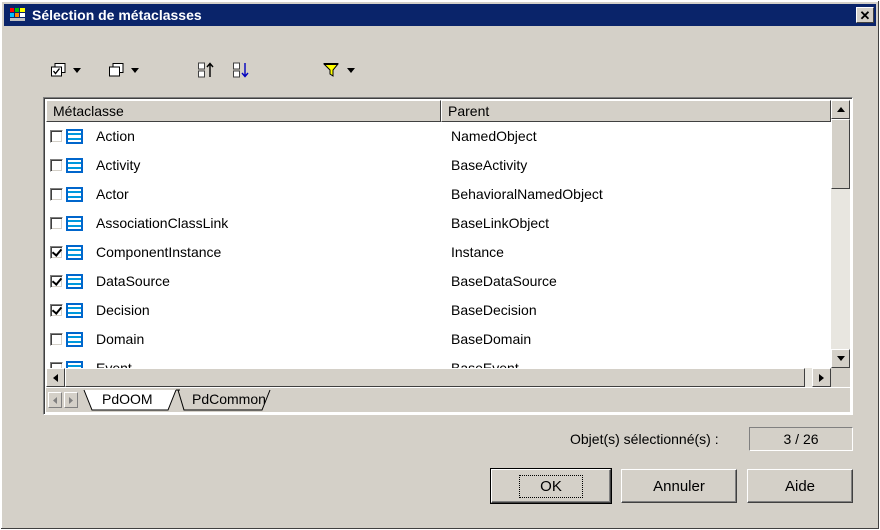 This screenshot has height=530, width=880. I want to click on arrow-down-icon, so click(840, 358).